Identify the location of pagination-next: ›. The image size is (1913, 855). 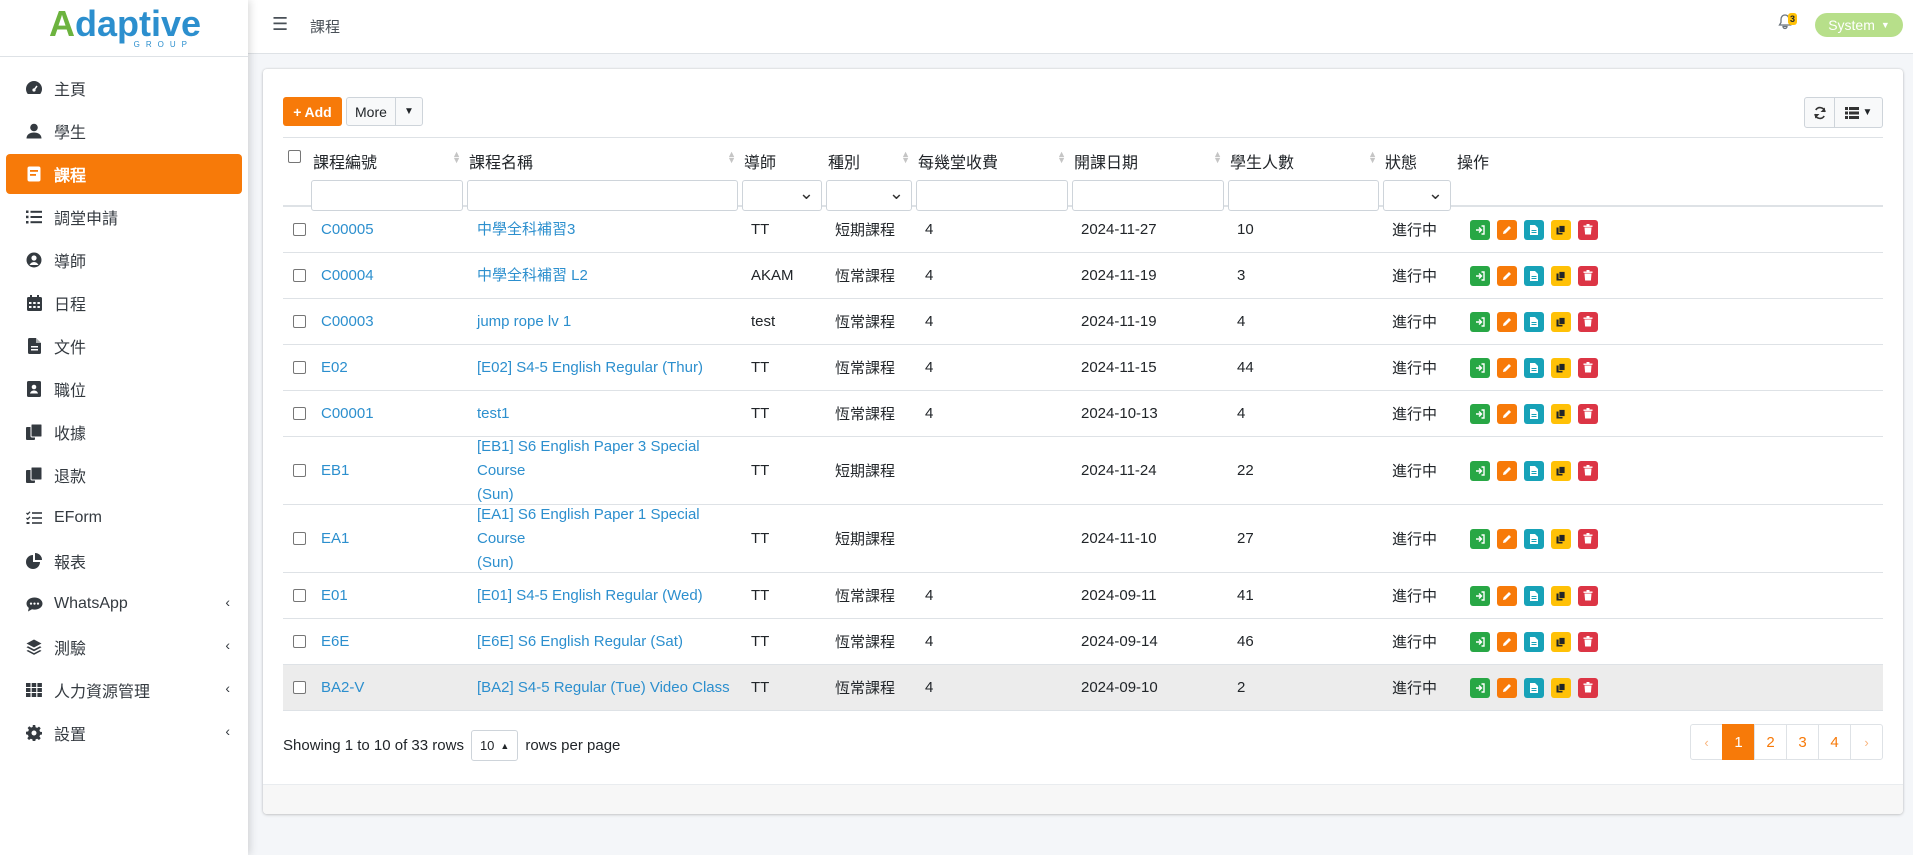
(1866, 742).